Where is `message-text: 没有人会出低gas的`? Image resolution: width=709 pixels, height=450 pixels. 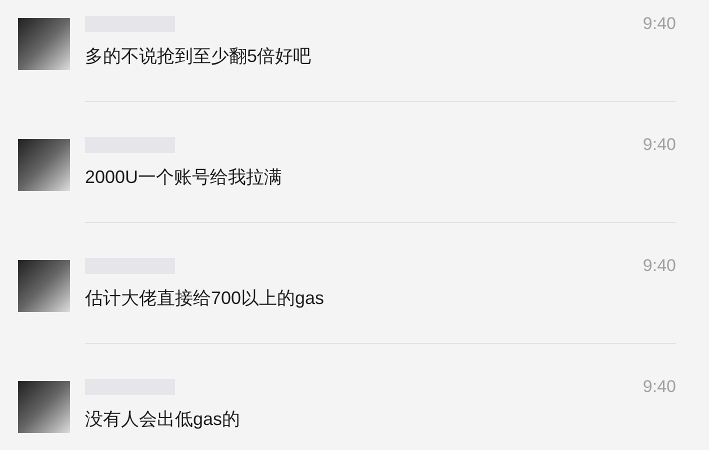
message-text: 没有人会出低gas的 is located at coordinates (162, 419).